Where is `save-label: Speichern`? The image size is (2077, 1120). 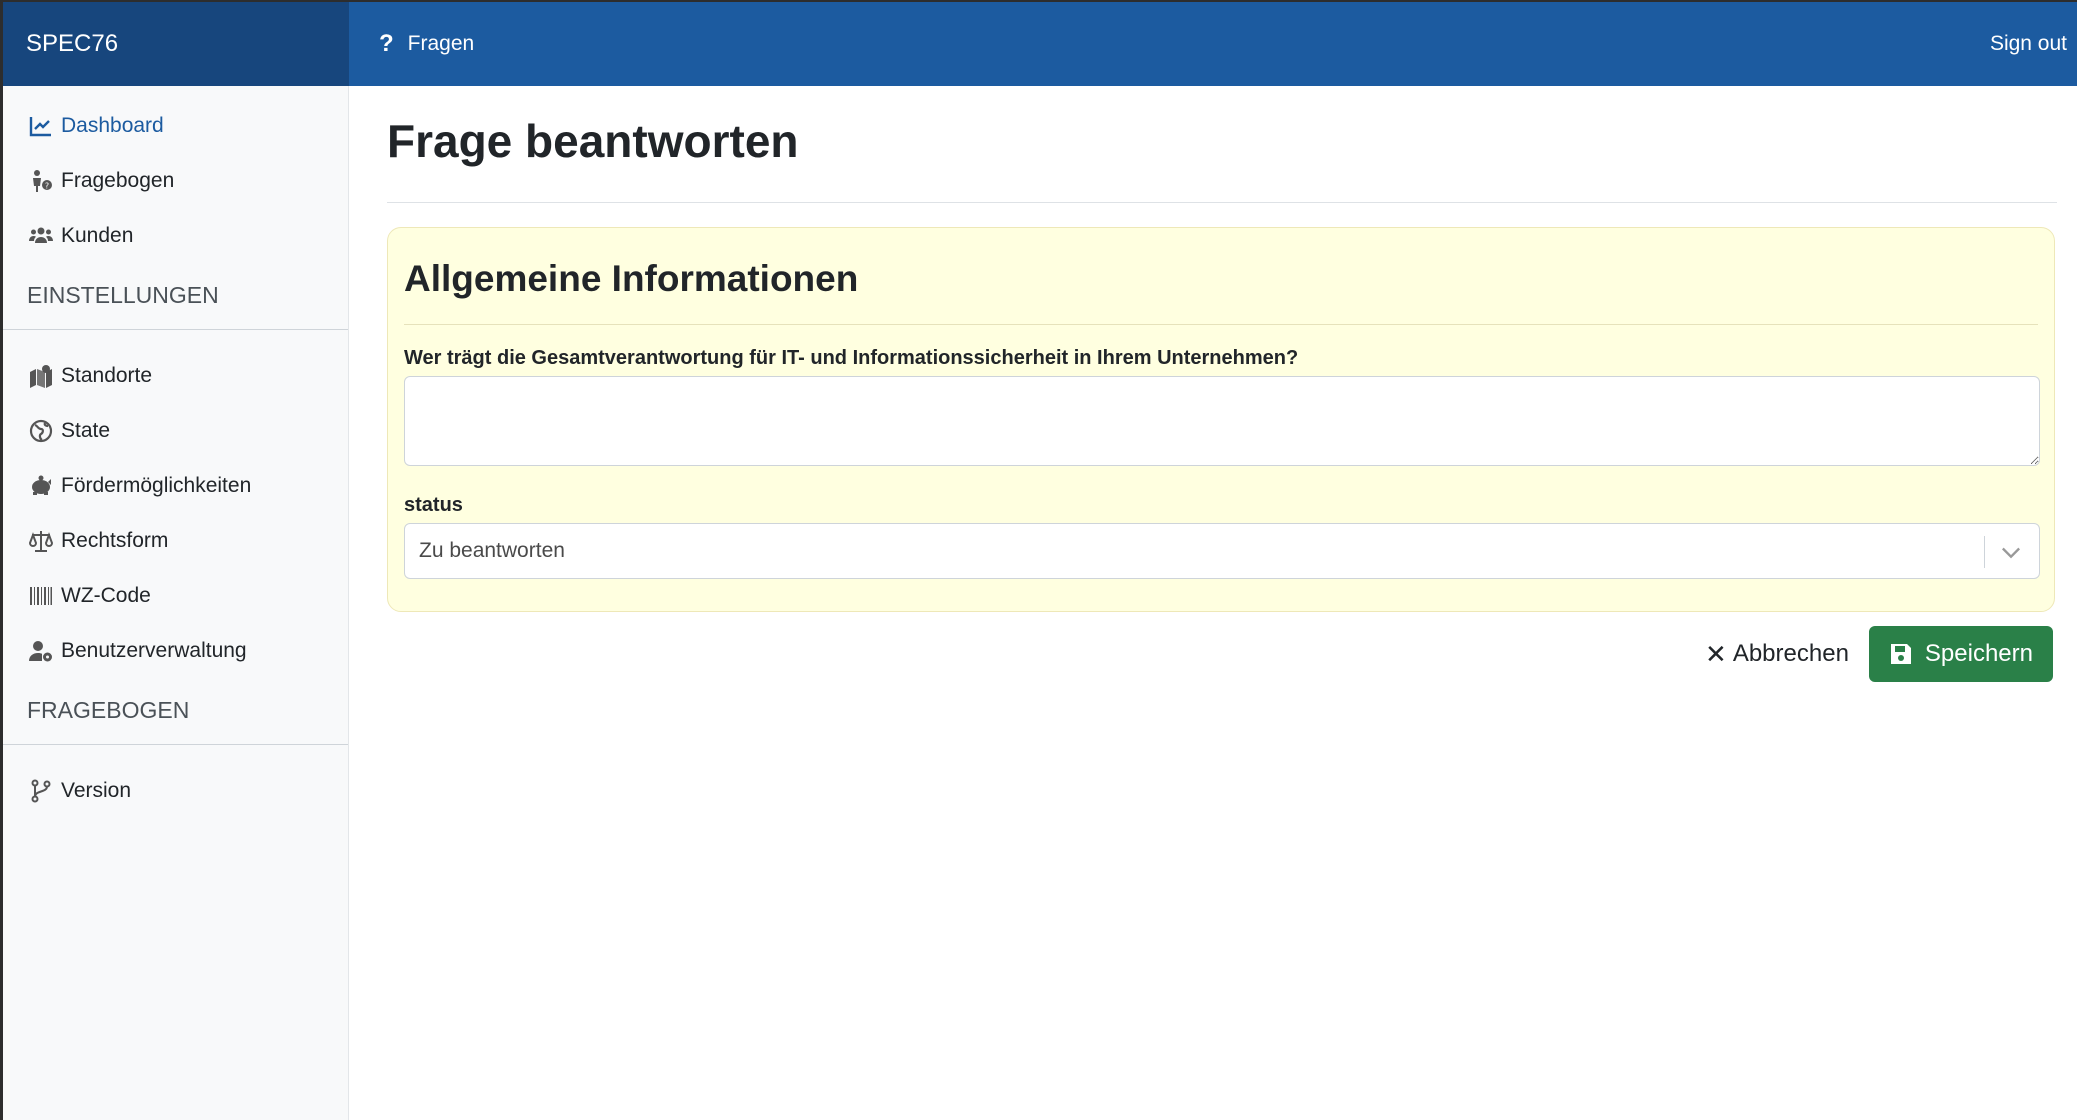
save-label: Speichern is located at coordinates (1978, 653).